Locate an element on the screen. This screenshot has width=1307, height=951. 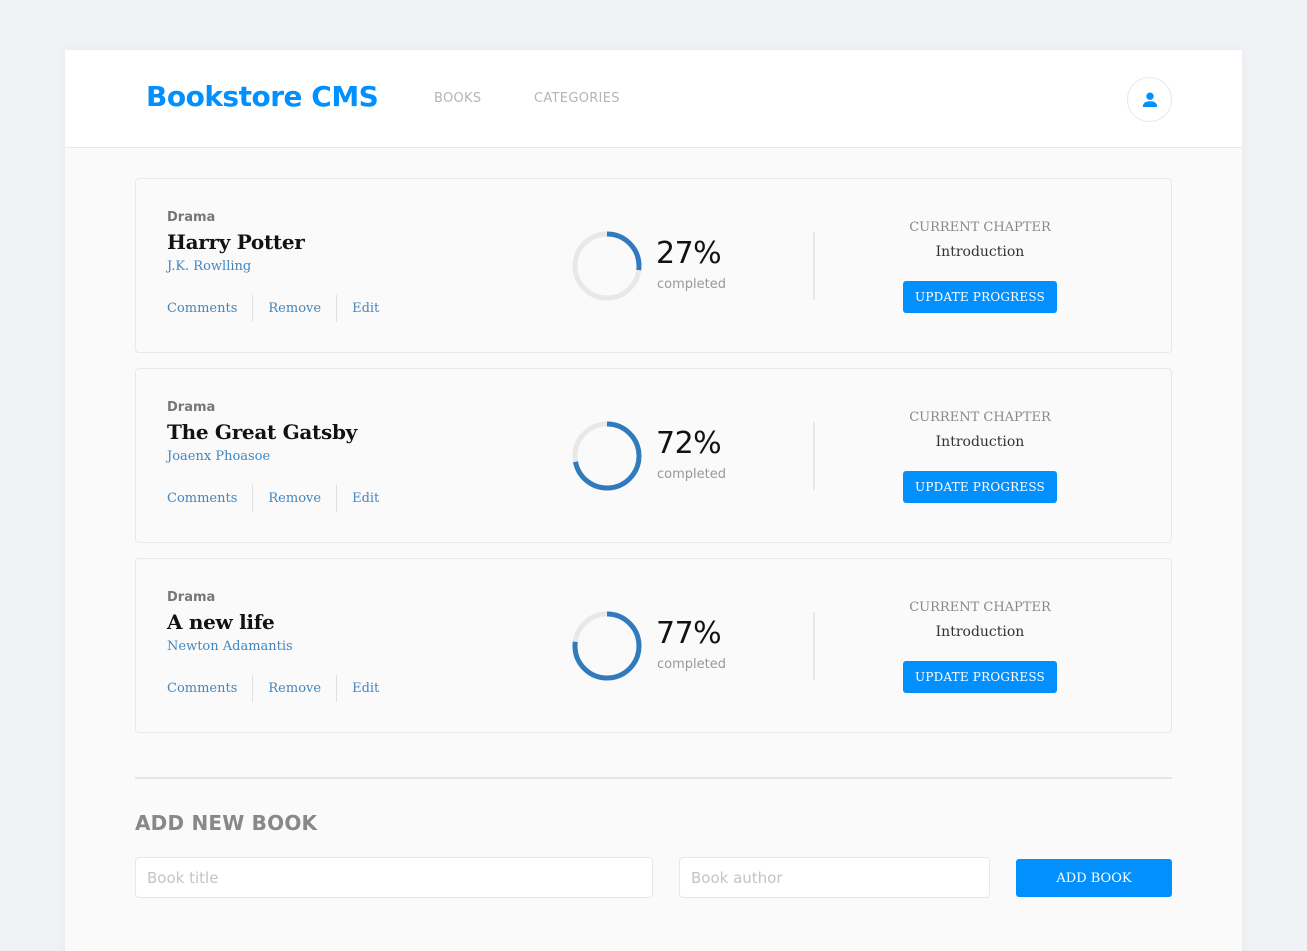
brand-logo: Bookstore CMS is located at coordinates (262, 96).